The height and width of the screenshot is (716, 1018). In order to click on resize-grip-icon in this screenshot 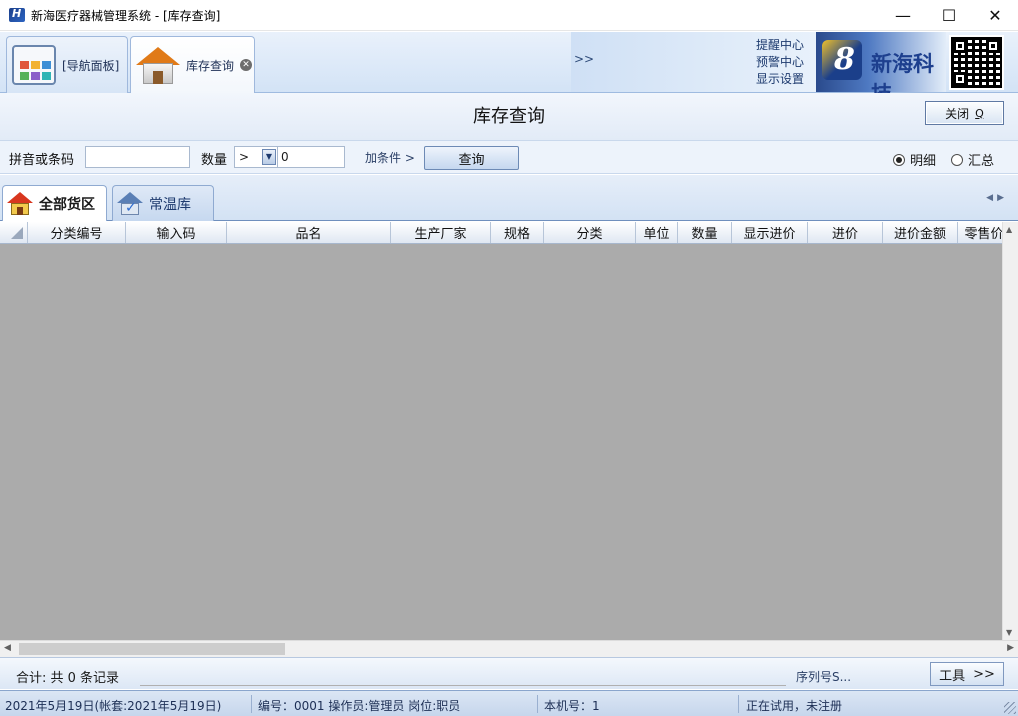, I will do `click(1010, 708)`.